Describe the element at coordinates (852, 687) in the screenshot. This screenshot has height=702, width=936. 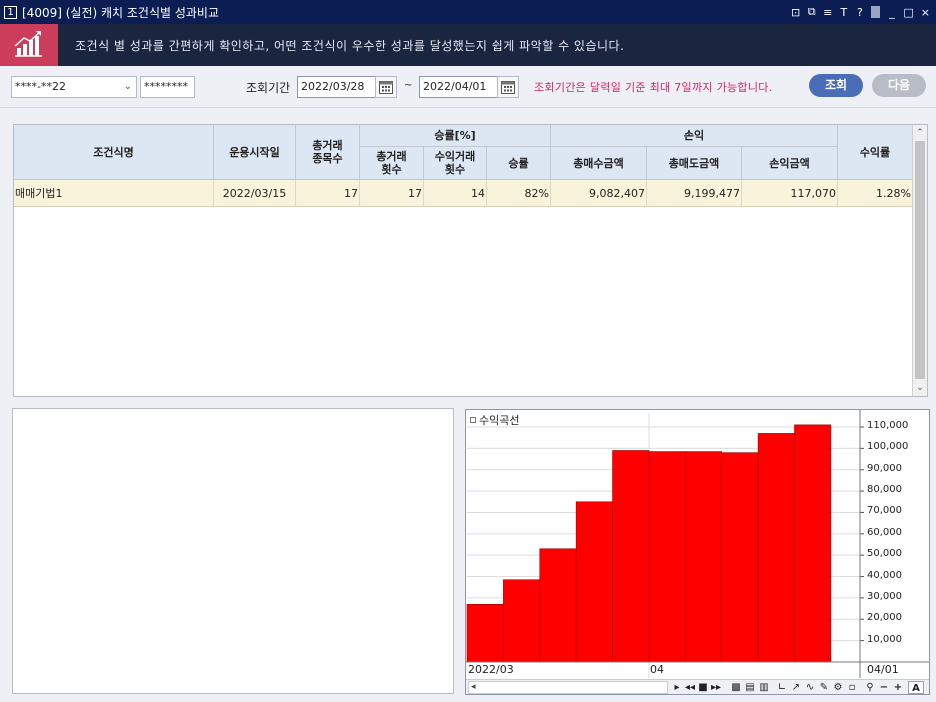
I see `chart-tool-icon: ▫` at that location.